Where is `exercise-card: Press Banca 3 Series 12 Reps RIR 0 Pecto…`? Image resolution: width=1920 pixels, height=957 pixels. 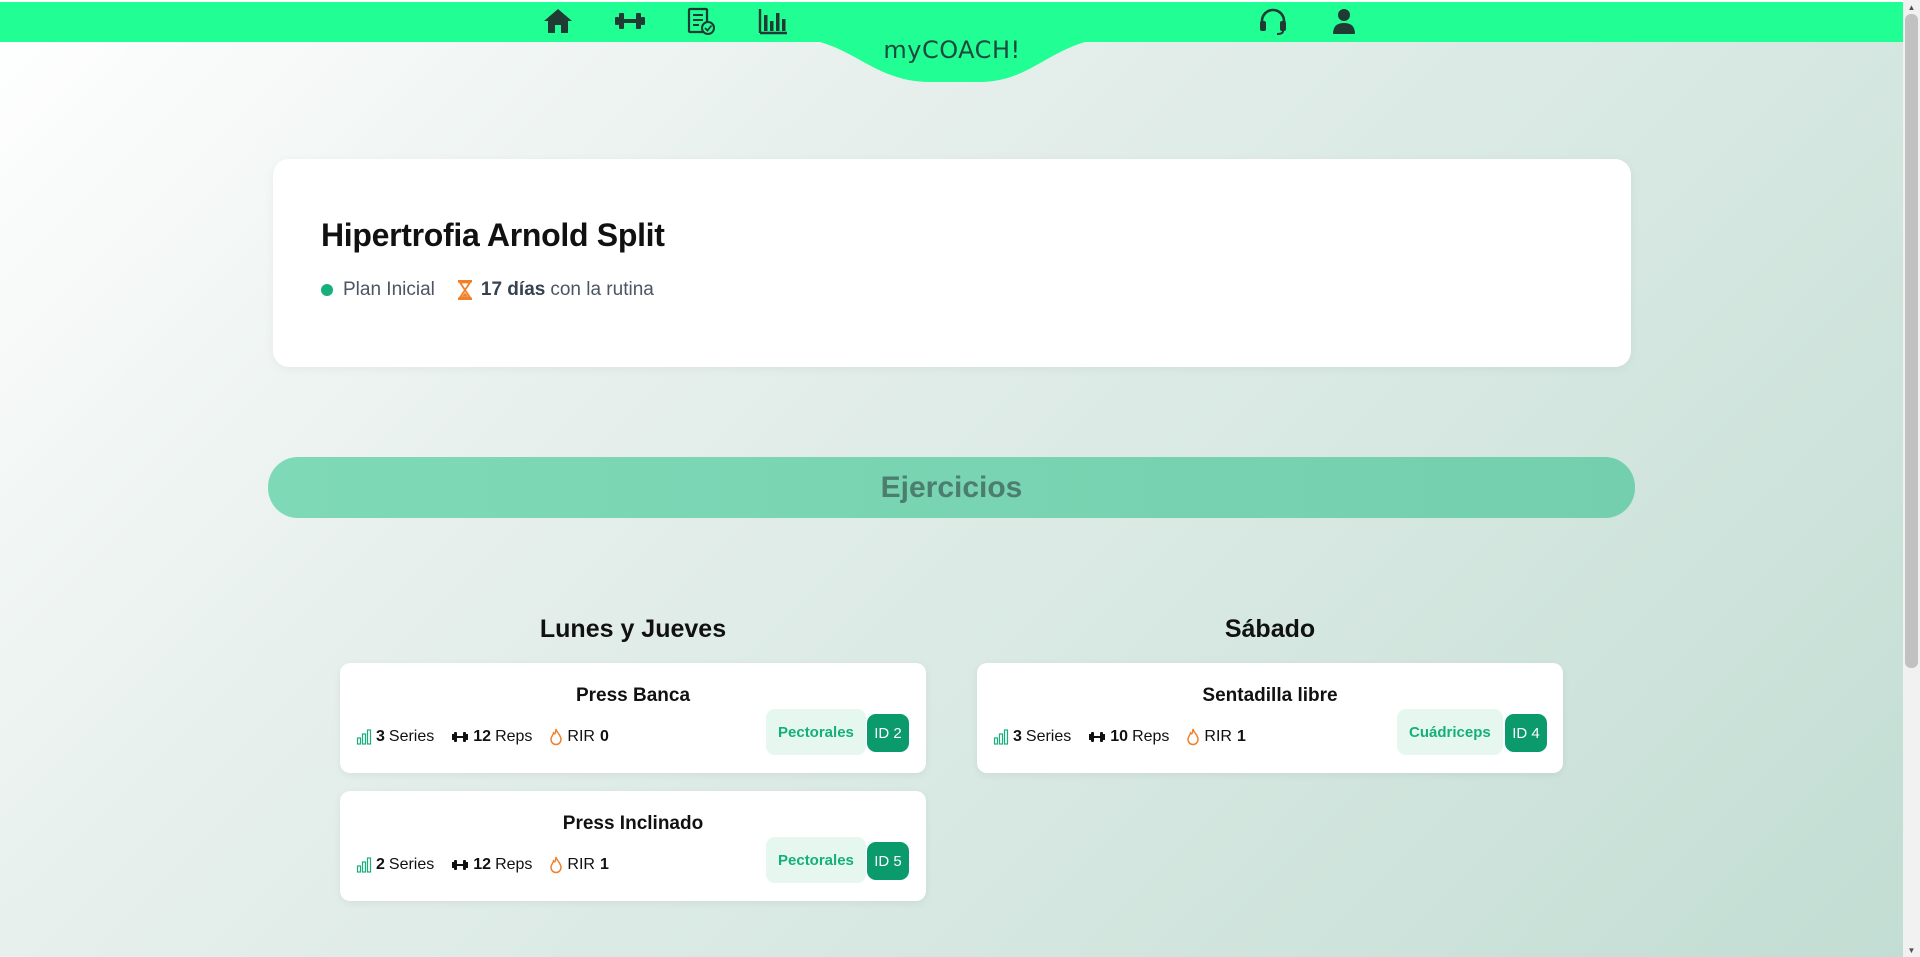 exercise-card: Press Banca 3 Series 12 Reps RIR 0 Pecto… is located at coordinates (633, 718).